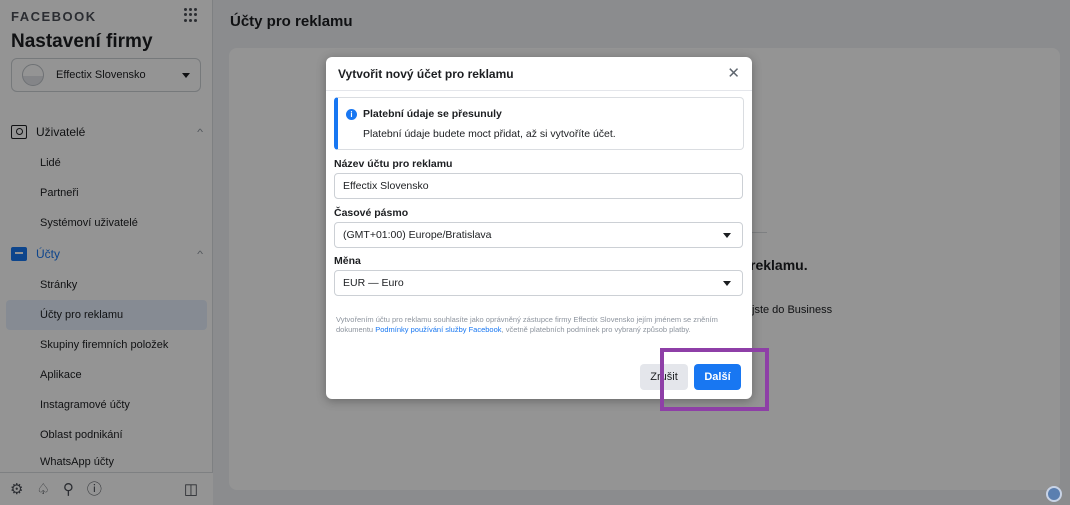  What do you see at coordinates (393, 164) in the screenshot?
I see `account-name-label: Název účtu pro reklamu` at bounding box center [393, 164].